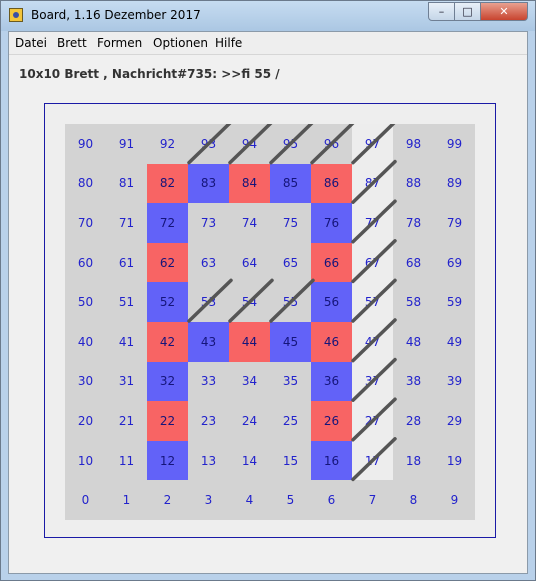 This screenshot has height=581, width=536. What do you see at coordinates (167, 223) in the screenshot?
I see `board-cell-72: 72` at bounding box center [167, 223].